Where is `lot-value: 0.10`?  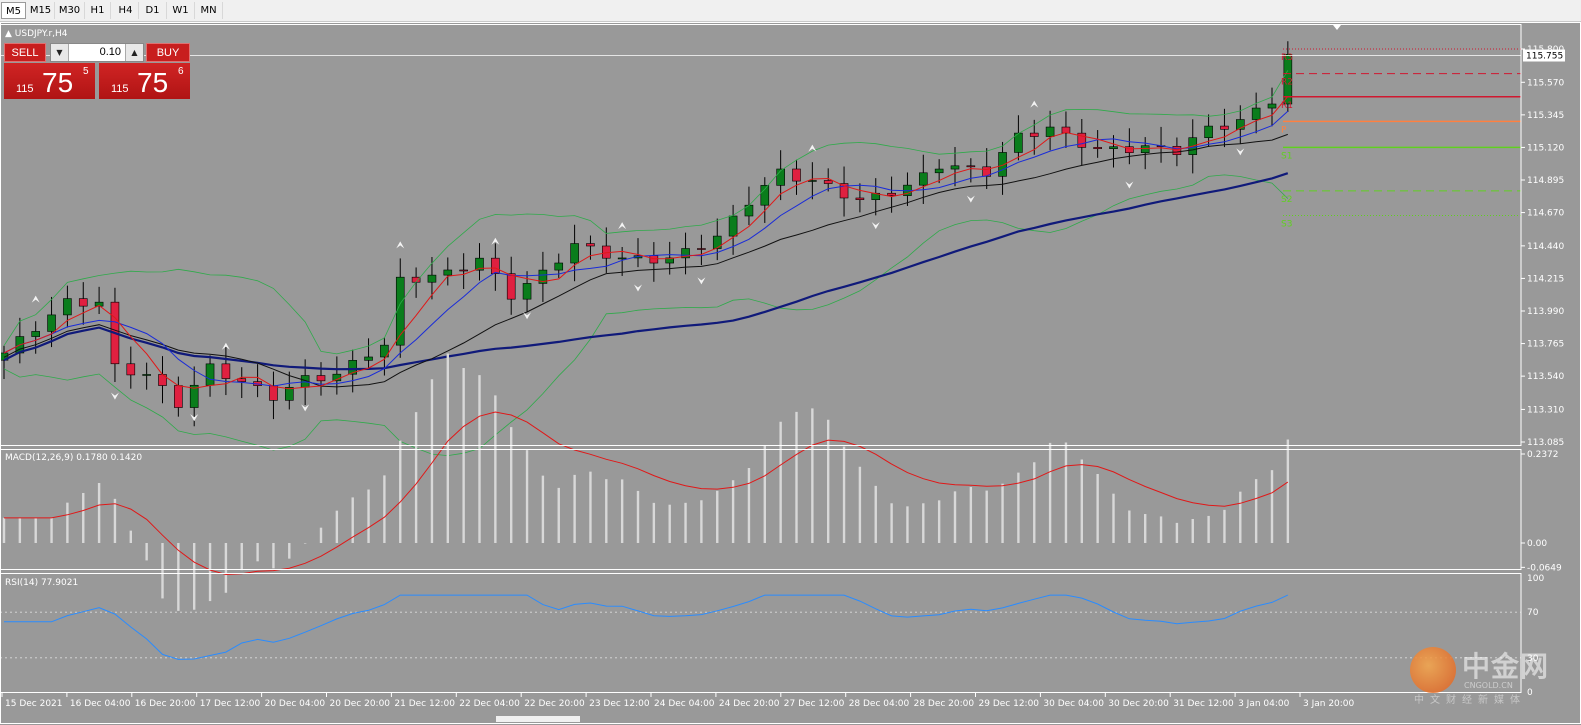 lot-value: 0.10 is located at coordinates (97, 52).